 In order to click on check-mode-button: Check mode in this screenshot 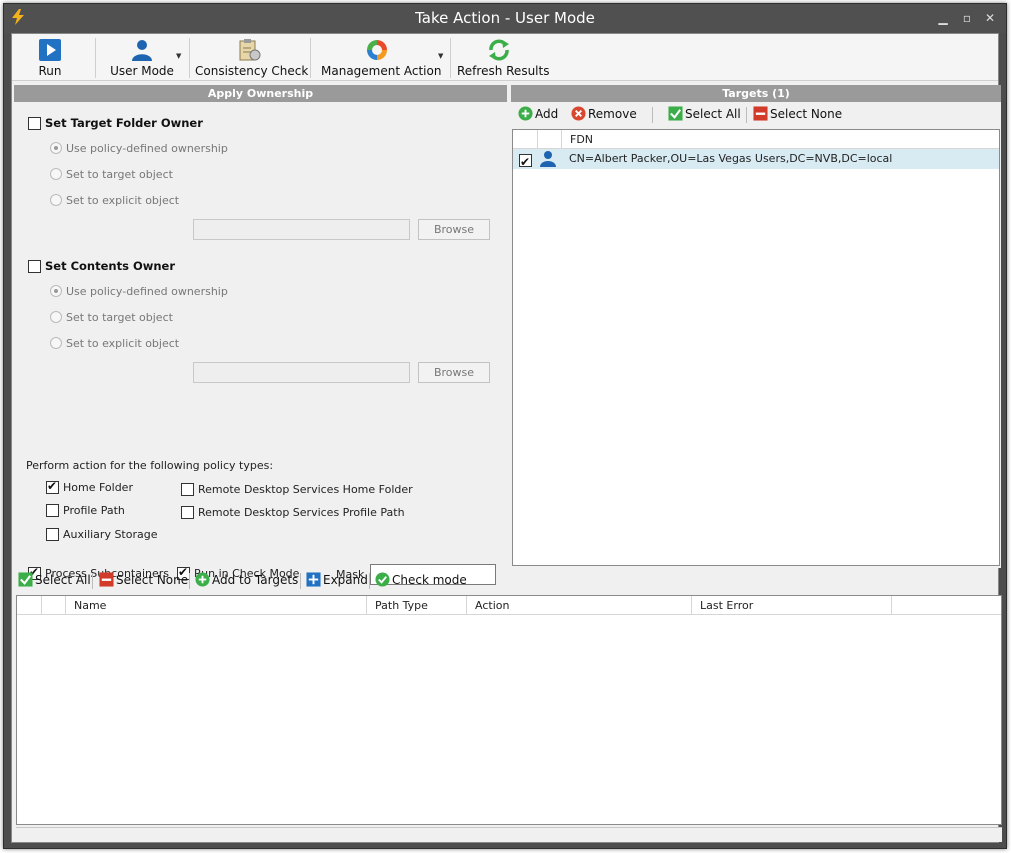, I will do `click(421, 581)`.